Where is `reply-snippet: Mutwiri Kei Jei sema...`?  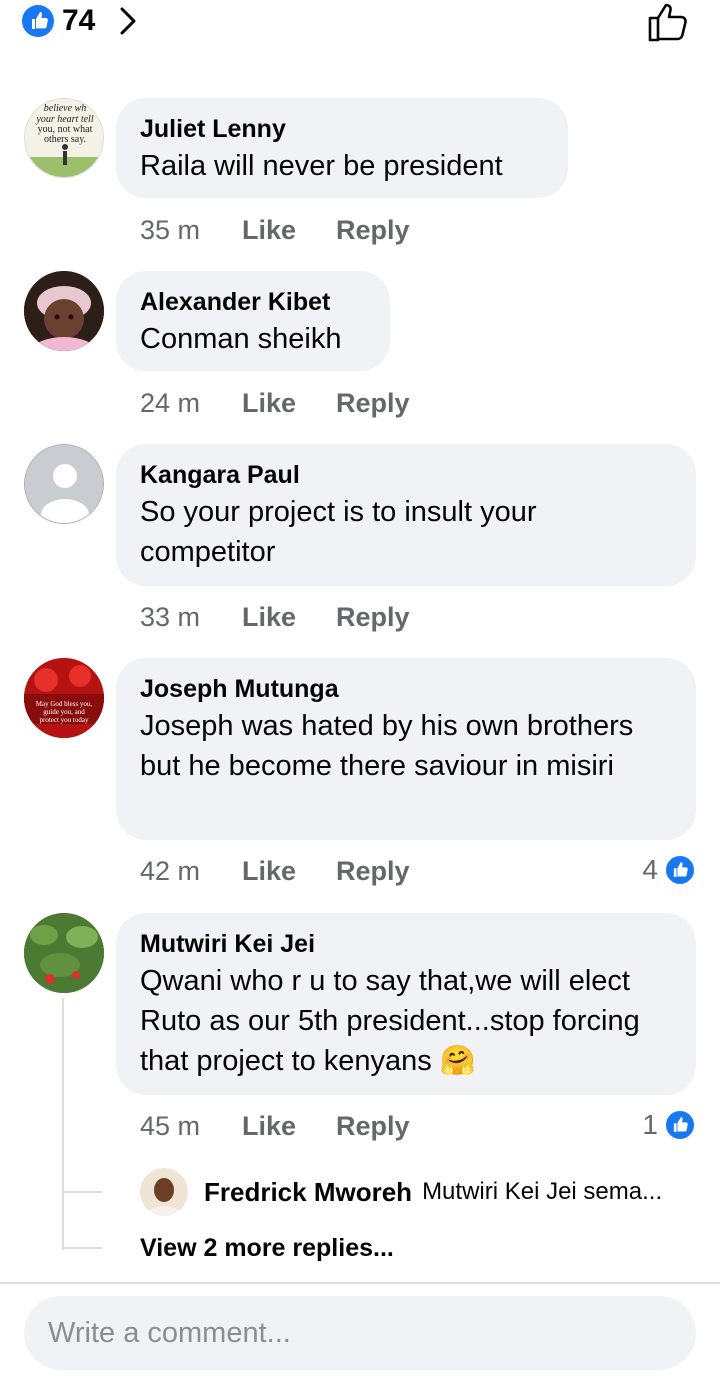
reply-snippet: Mutwiri Kei Jei sema... is located at coordinates (542, 1191).